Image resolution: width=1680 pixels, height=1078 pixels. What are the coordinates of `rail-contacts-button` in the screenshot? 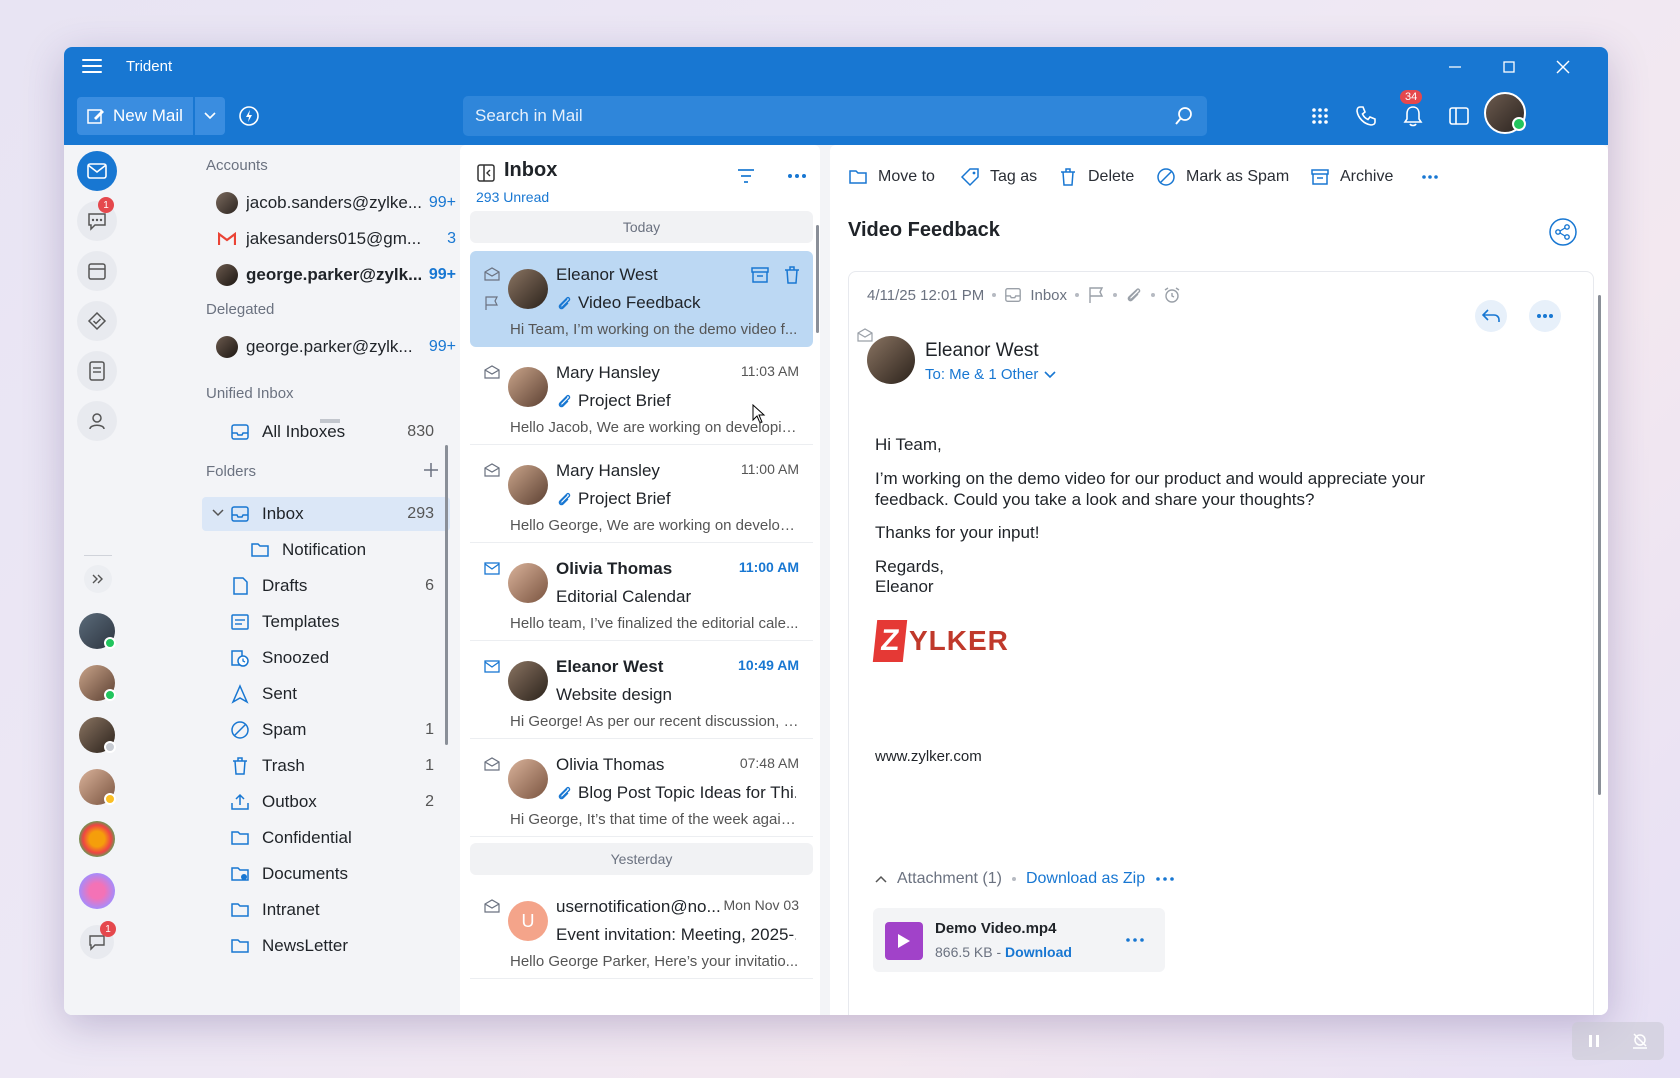 It's located at (97, 421).